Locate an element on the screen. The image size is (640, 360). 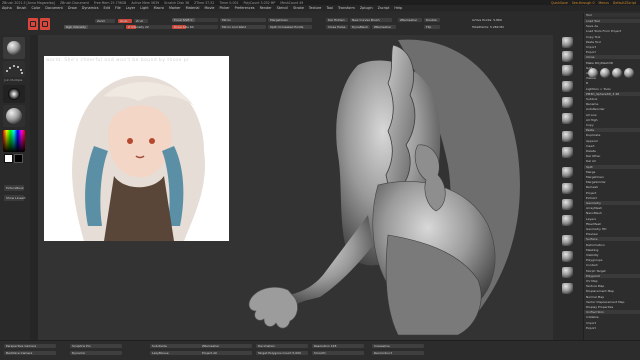
color-picker is located at coordinates (14, 141).